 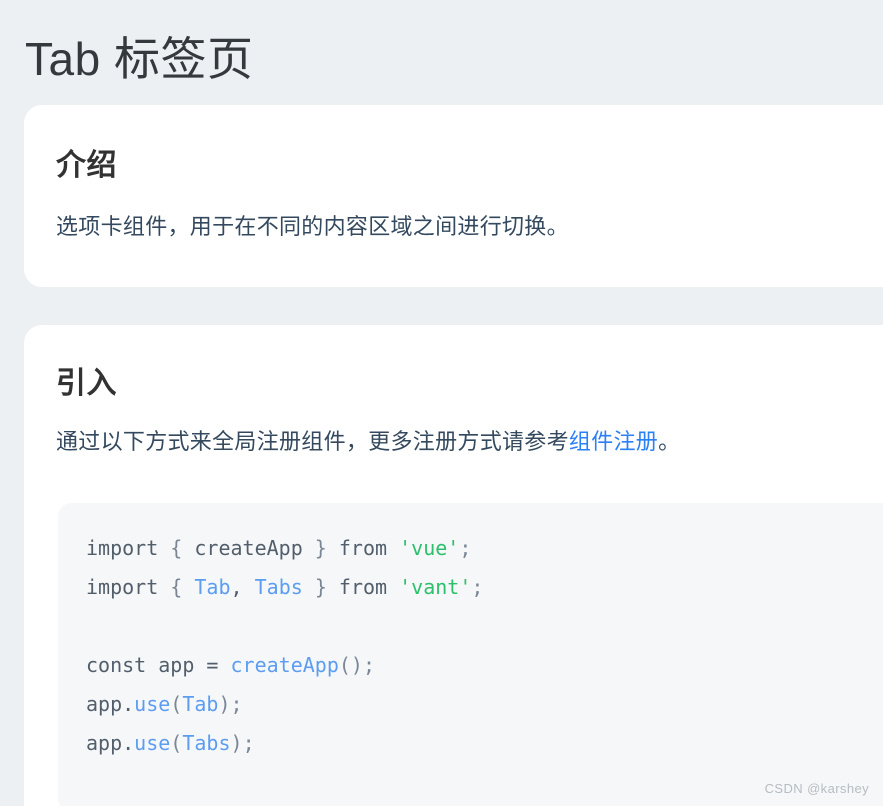 What do you see at coordinates (484, 665) in the screenshot?
I see `code-line: const app = createApp();` at bounding box center [484, 665].